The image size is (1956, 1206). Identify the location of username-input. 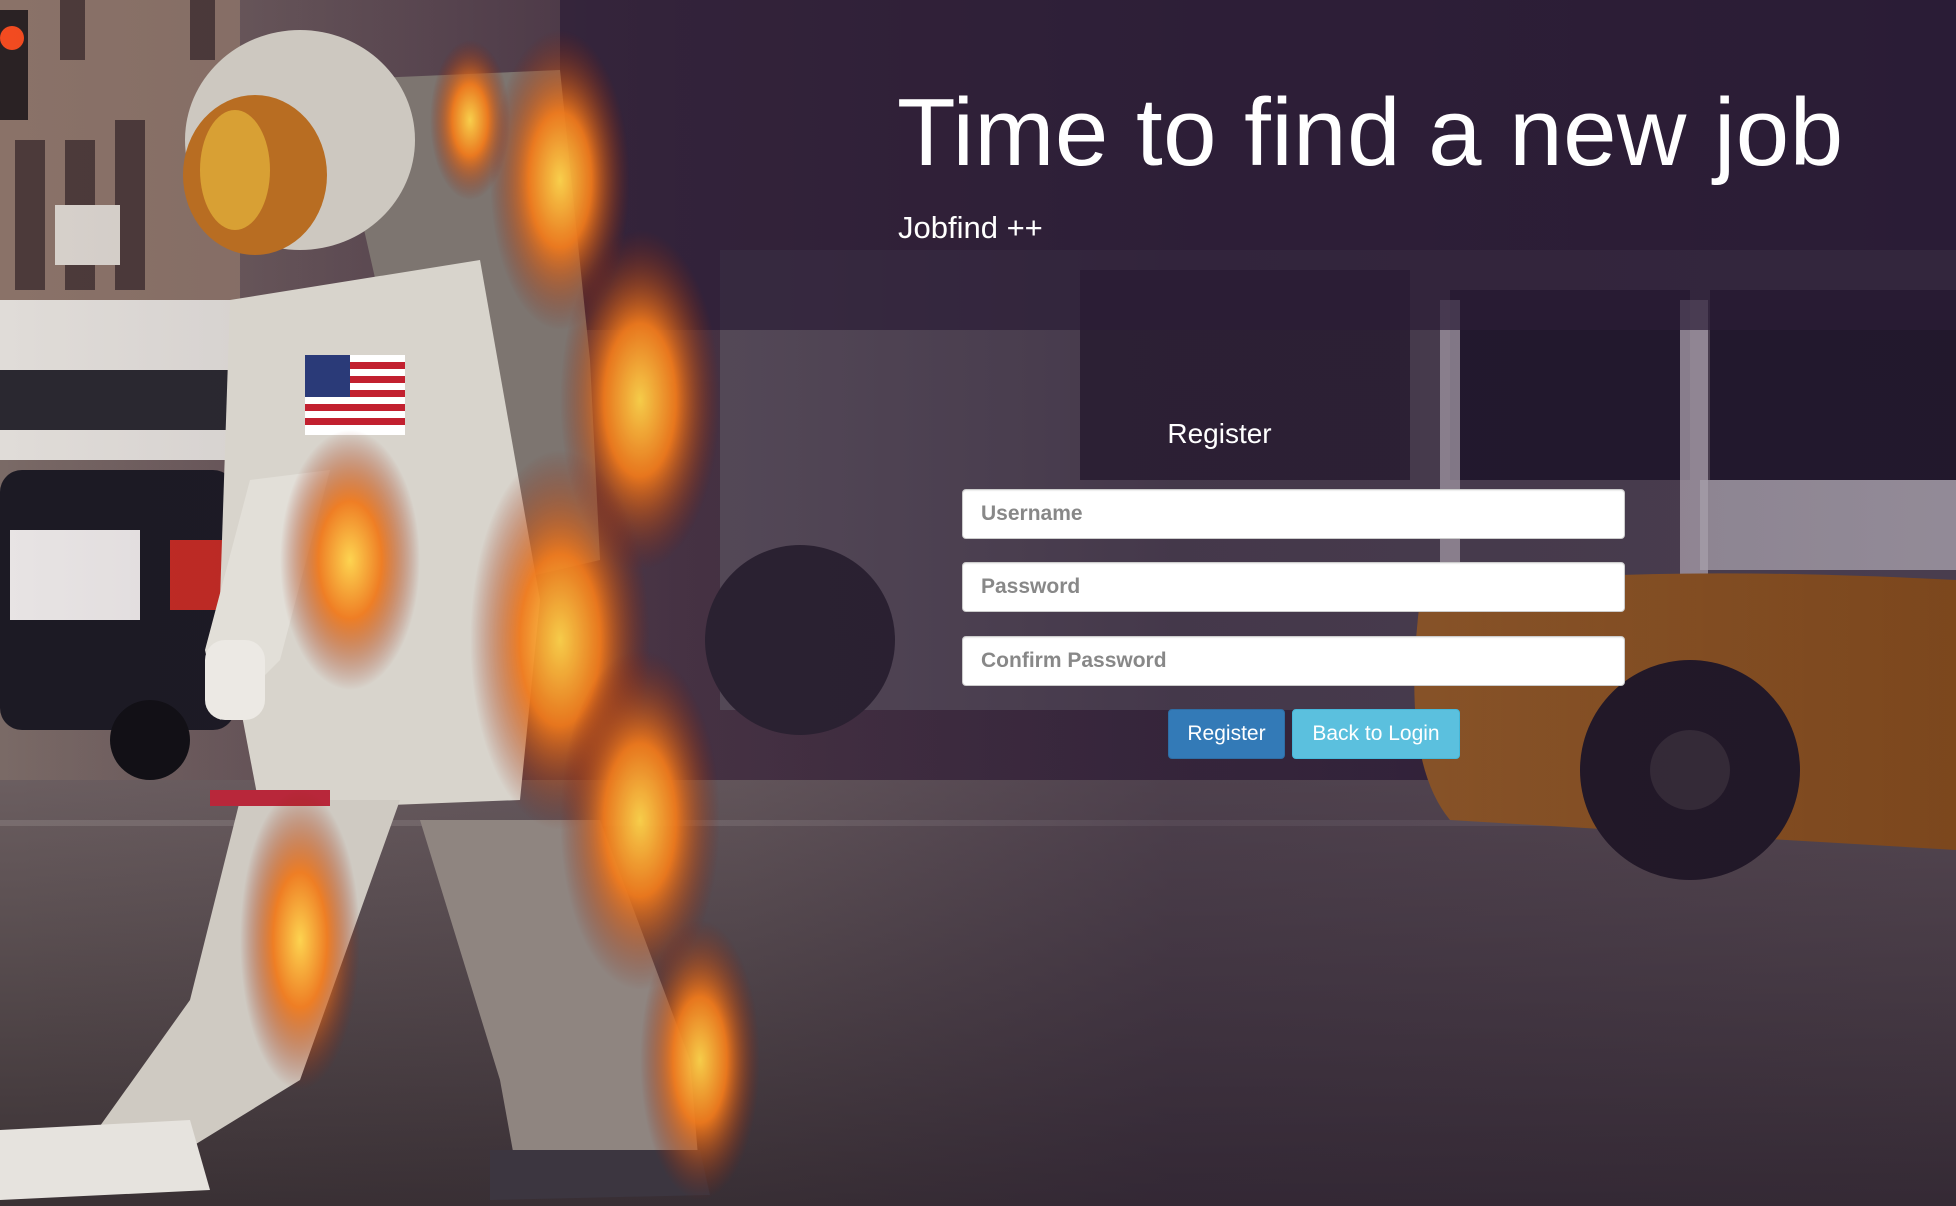
(1293, 514).